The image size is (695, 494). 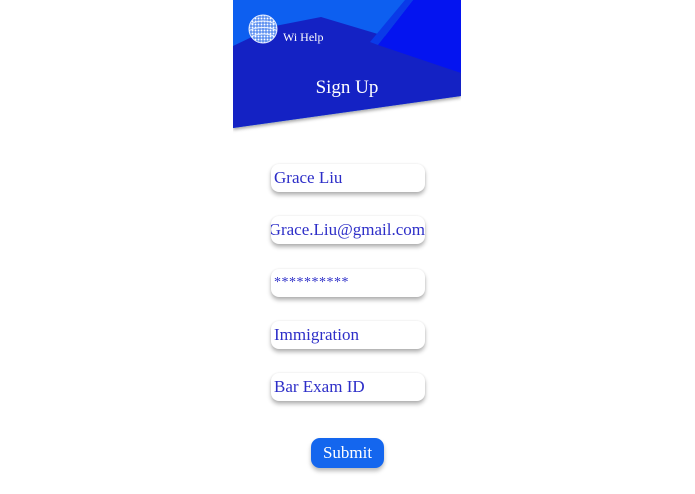 I want to click on bar-exam-id-input, so click(x=348, y=387).